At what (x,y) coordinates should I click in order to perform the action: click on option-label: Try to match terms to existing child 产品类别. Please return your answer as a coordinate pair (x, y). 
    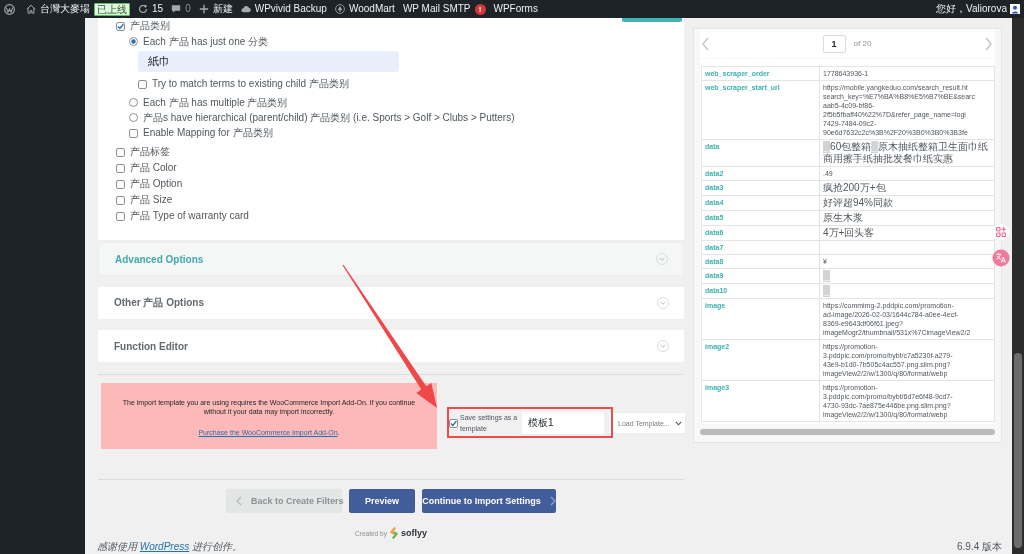
    Looking at the image, I should click on (250, 84).